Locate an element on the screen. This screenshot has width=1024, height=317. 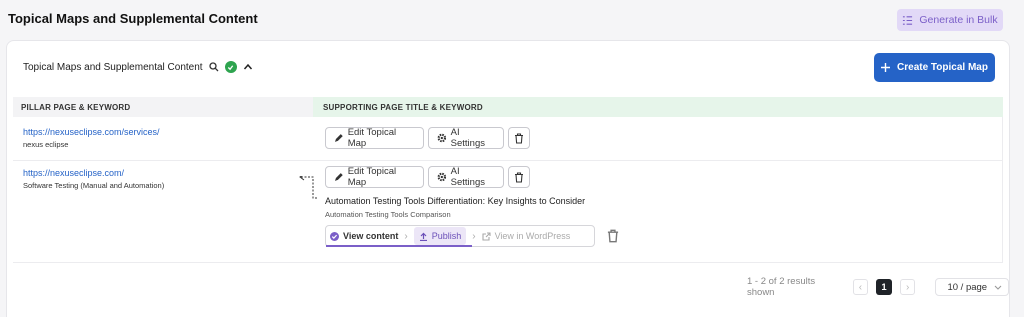
chevron-up-icon is located at coordinates (248, 67).